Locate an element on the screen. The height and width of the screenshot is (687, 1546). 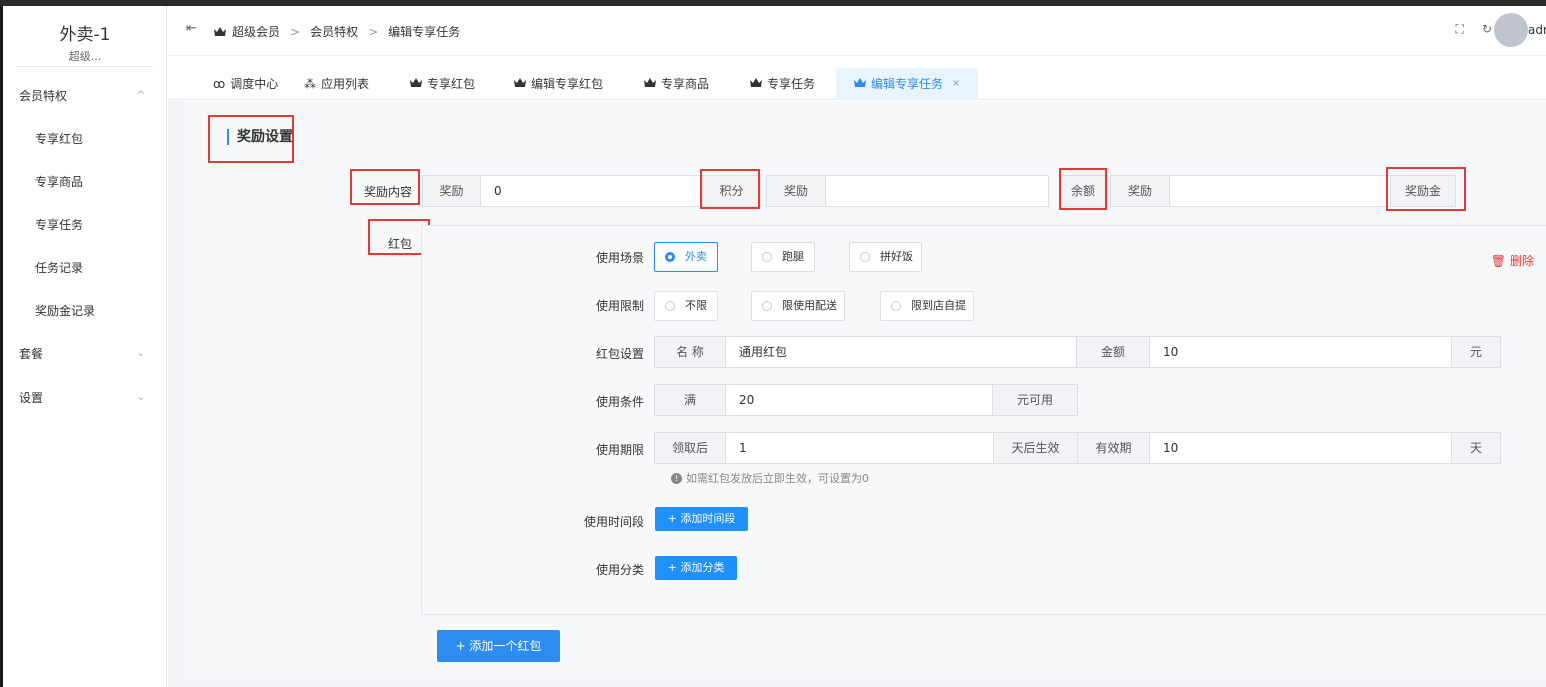
sidebar-item-exclusive-redpacket: 专享红包 is located at coordinates (85, 139).